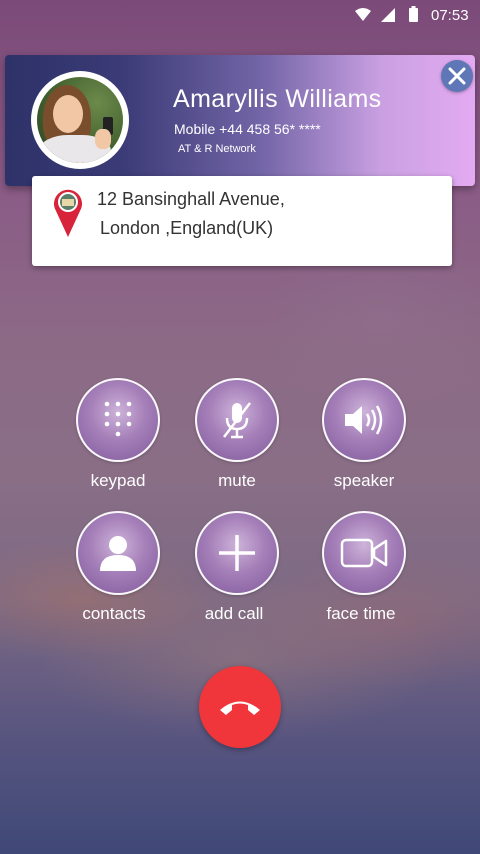 This screenshot has height=854, width=480. I want to click on video-camera-icon, so click(364, 553).